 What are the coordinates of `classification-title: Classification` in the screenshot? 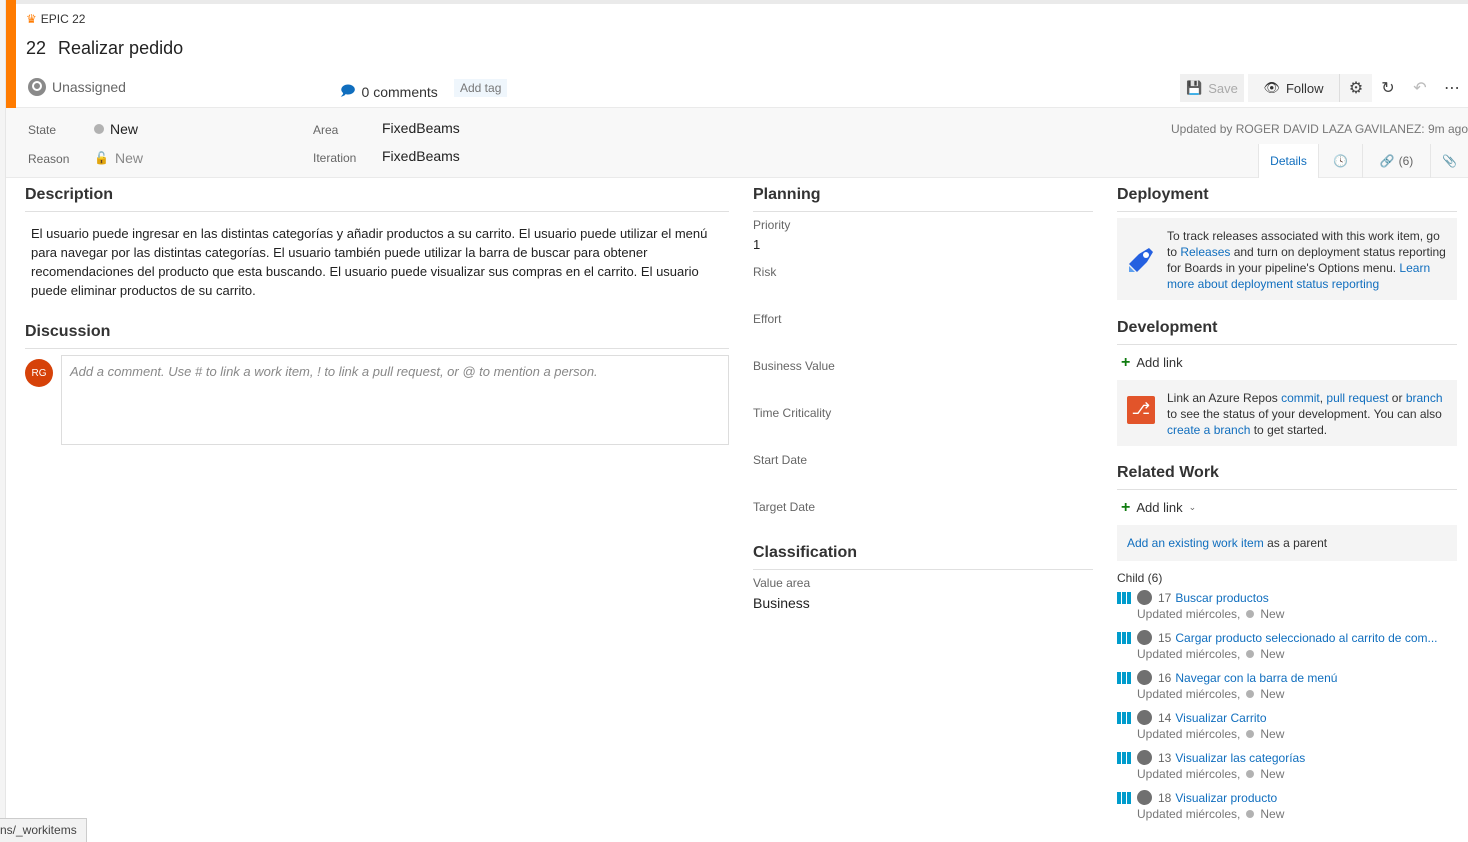 It's located at (923, 557).